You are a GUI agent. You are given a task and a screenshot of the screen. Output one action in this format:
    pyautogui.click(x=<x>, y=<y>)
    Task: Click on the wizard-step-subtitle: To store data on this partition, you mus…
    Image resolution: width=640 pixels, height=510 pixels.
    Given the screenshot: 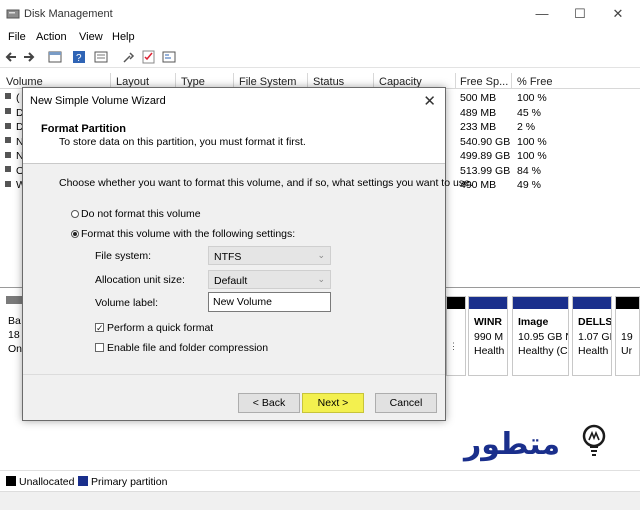 What is the action you would take?
    pyautogui.click(x=182, y=142)
    